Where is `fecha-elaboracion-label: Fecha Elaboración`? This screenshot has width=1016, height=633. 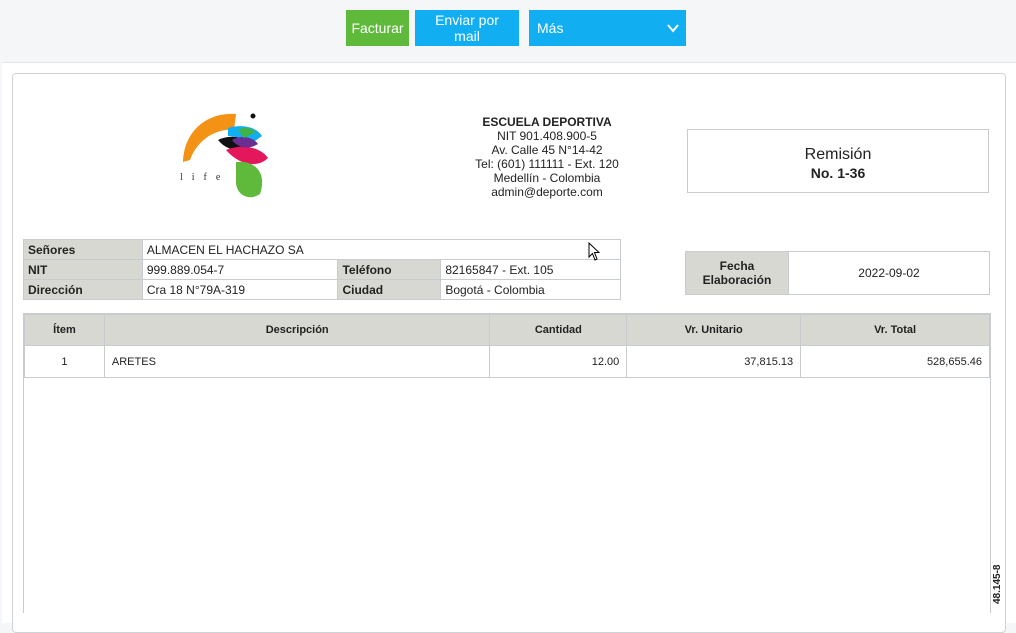
fecha-elaboracion-label: Fecha Elaboración is located at coordinates (737, 273).